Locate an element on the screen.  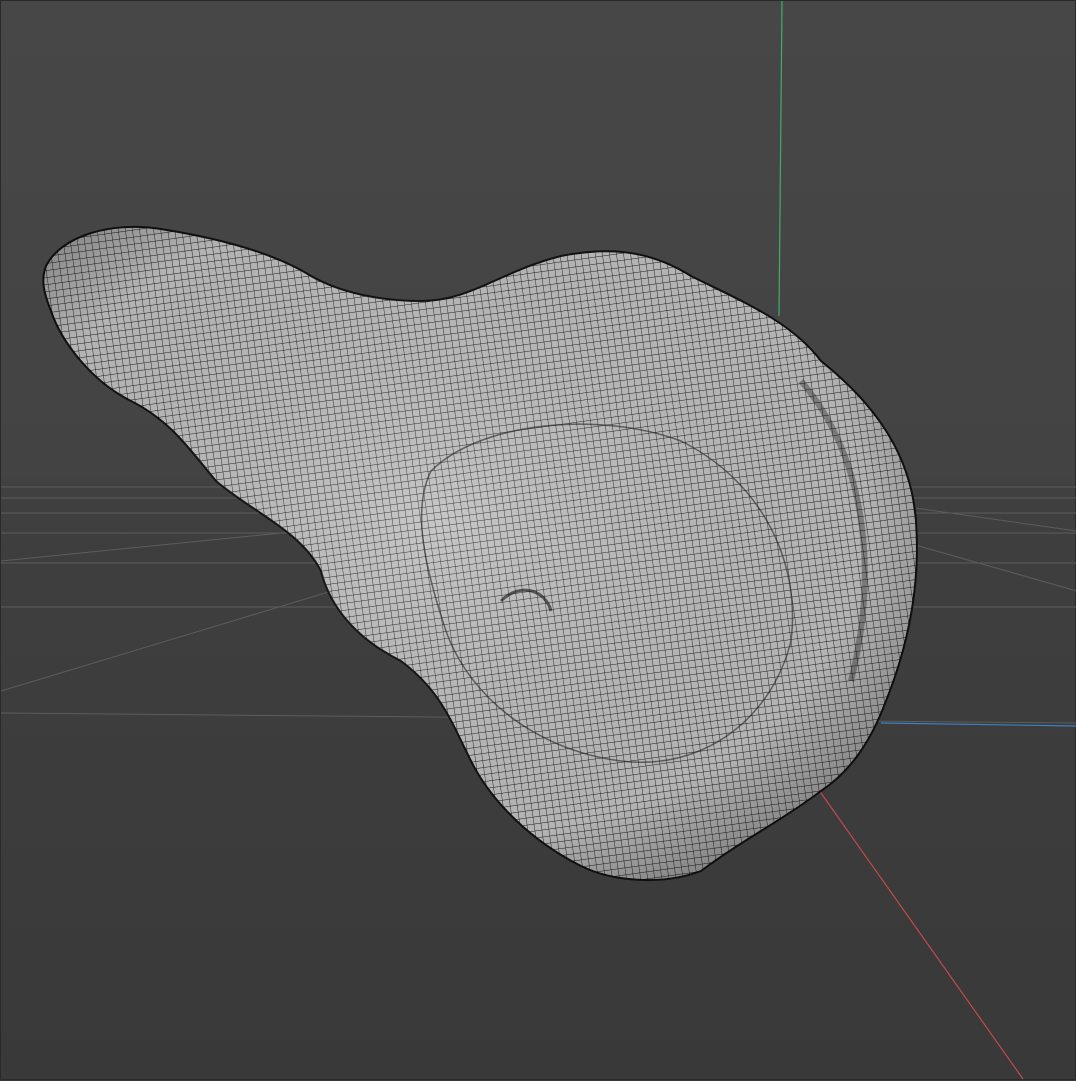
z-axis-line is located at coordinates (978, 724).